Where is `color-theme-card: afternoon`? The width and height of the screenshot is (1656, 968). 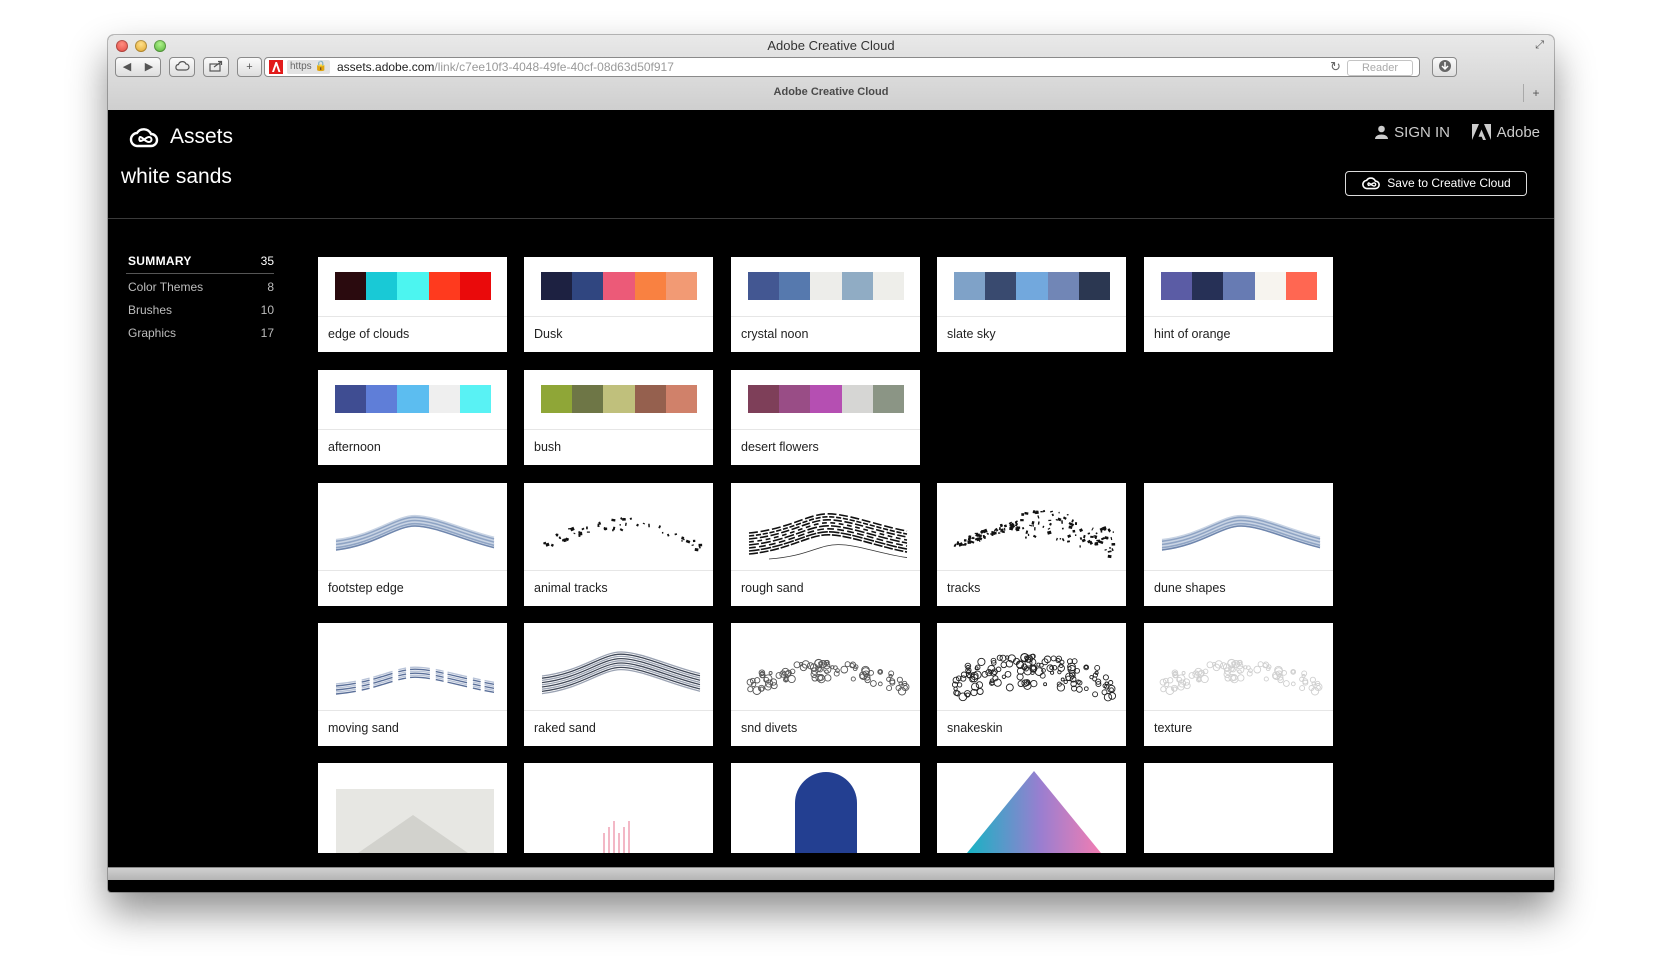
color-theme-card: afternoon is located at coordinates (412, 417).